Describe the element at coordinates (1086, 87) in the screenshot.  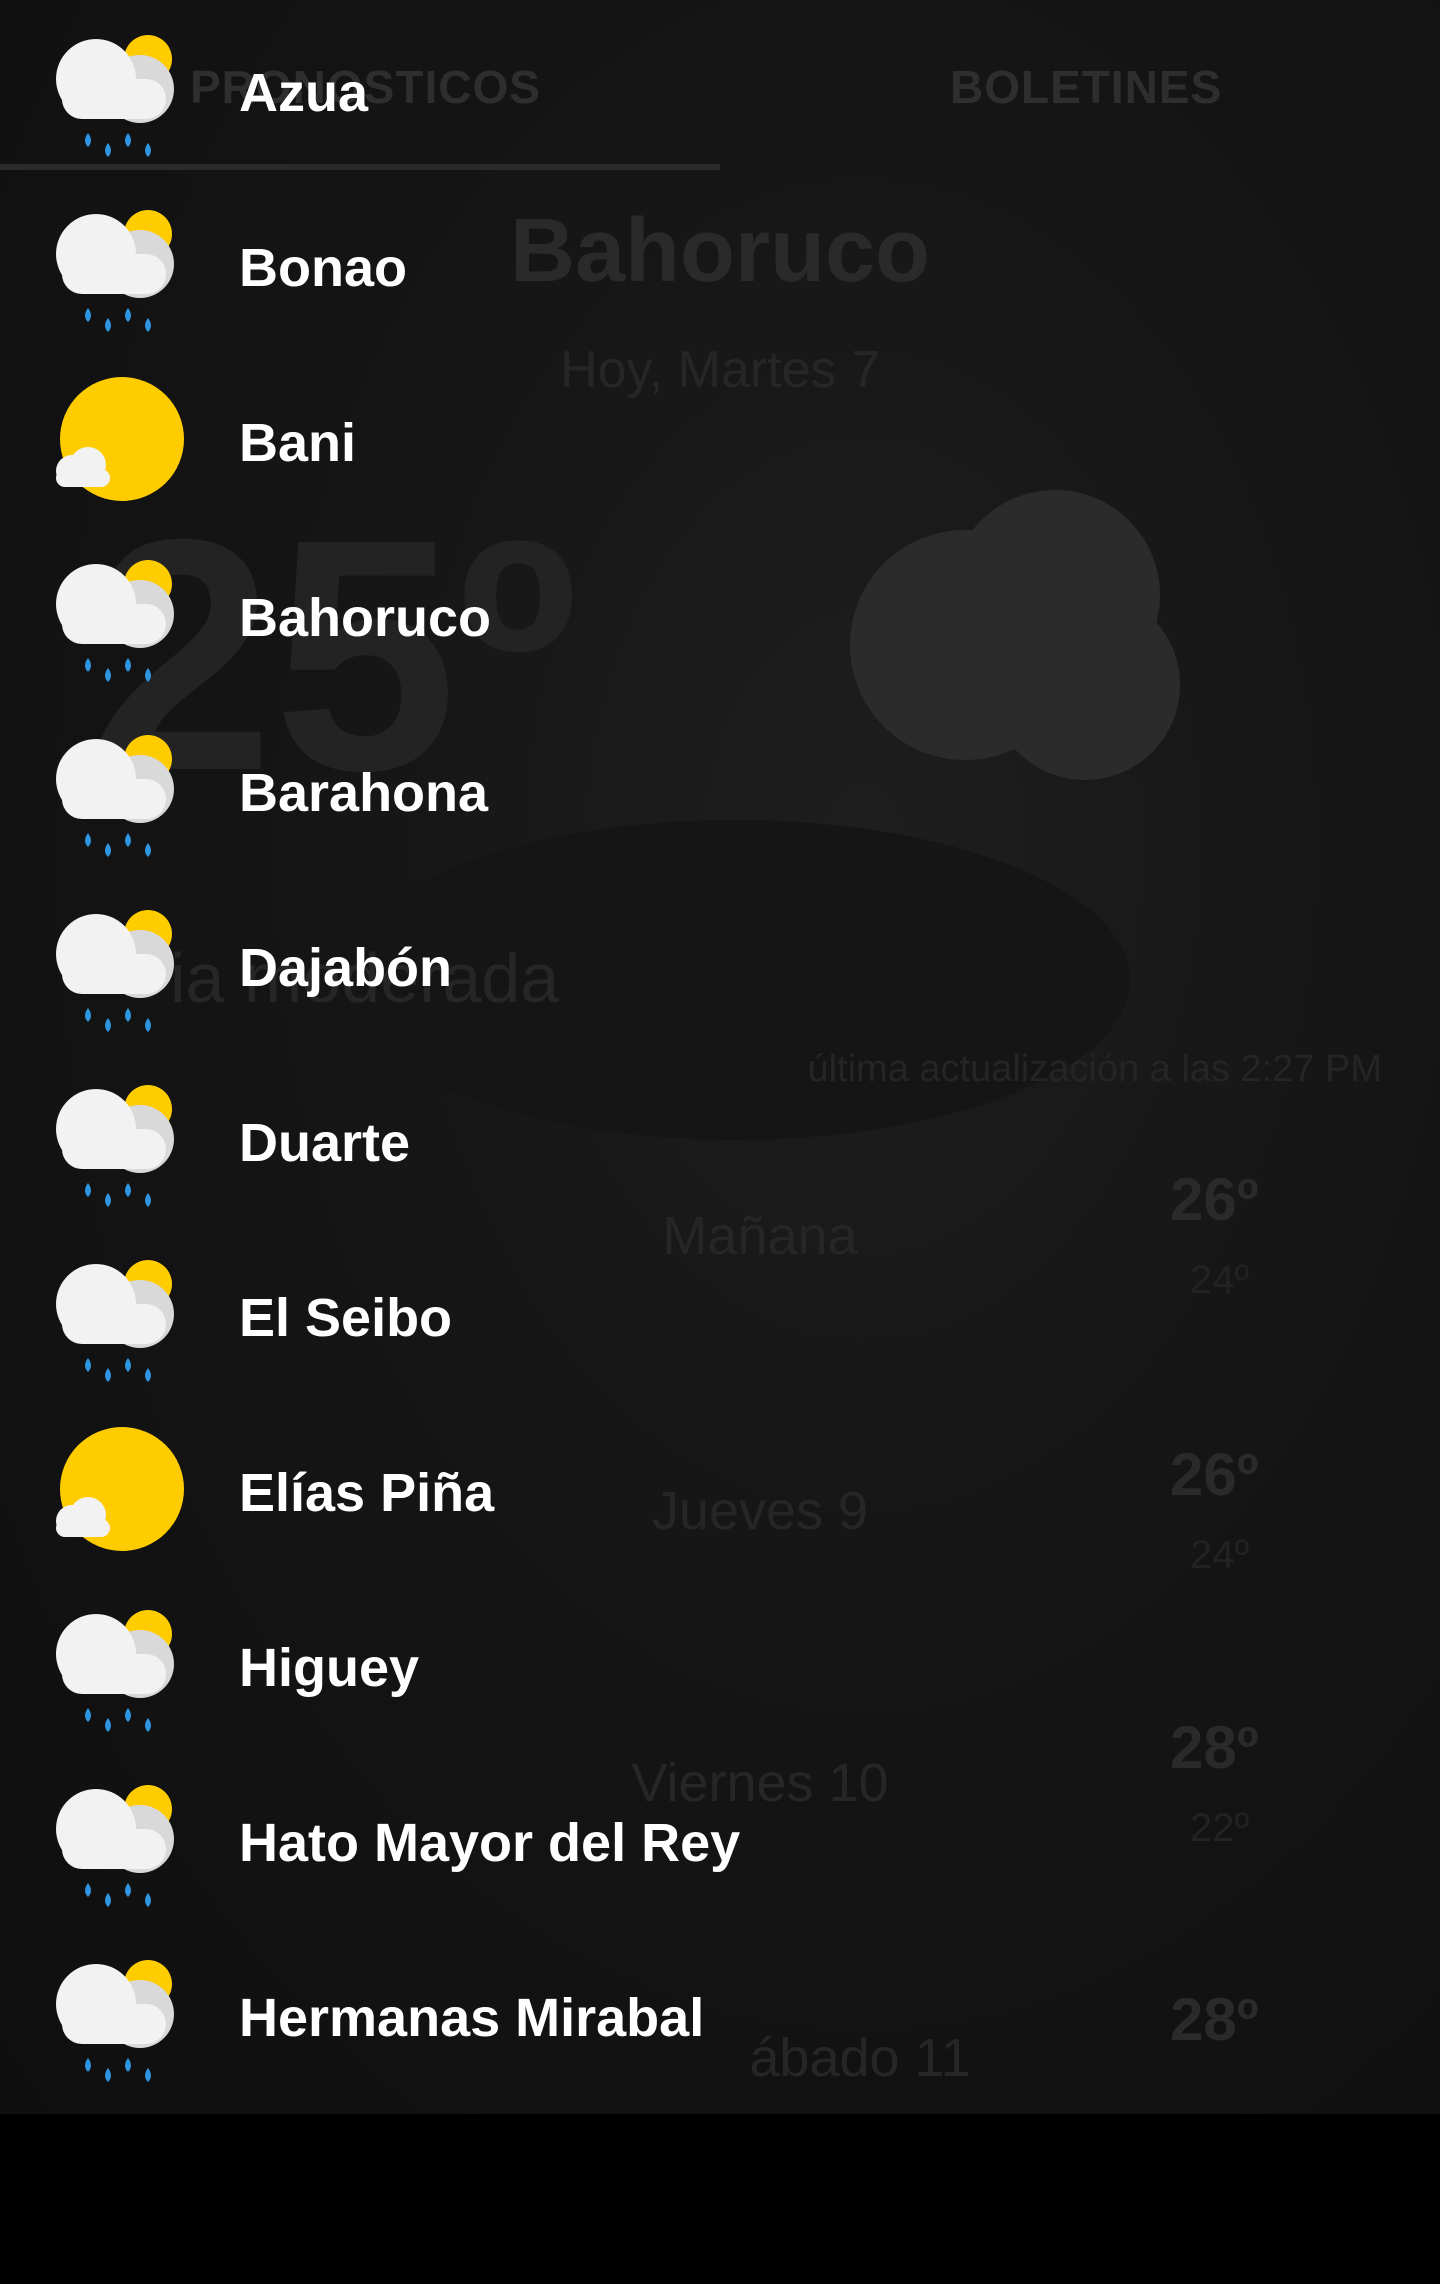
I see `tab-boletines: BOLETINES` at that location.